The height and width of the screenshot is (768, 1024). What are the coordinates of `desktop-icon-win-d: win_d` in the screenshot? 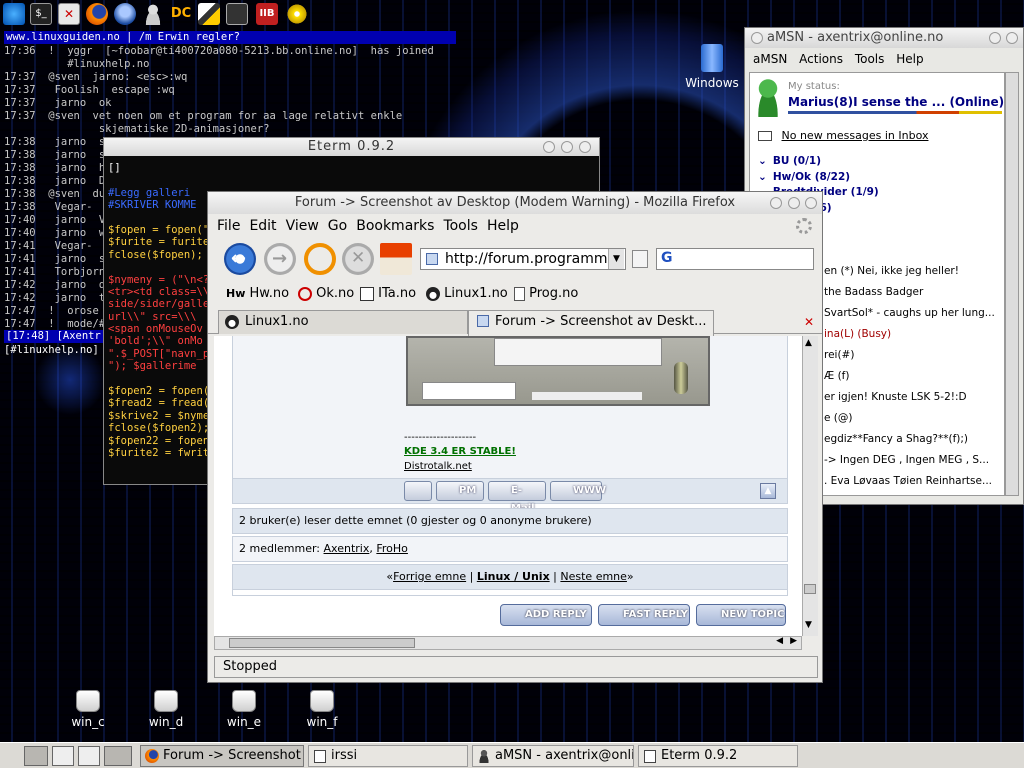 It's located at (166, 709).